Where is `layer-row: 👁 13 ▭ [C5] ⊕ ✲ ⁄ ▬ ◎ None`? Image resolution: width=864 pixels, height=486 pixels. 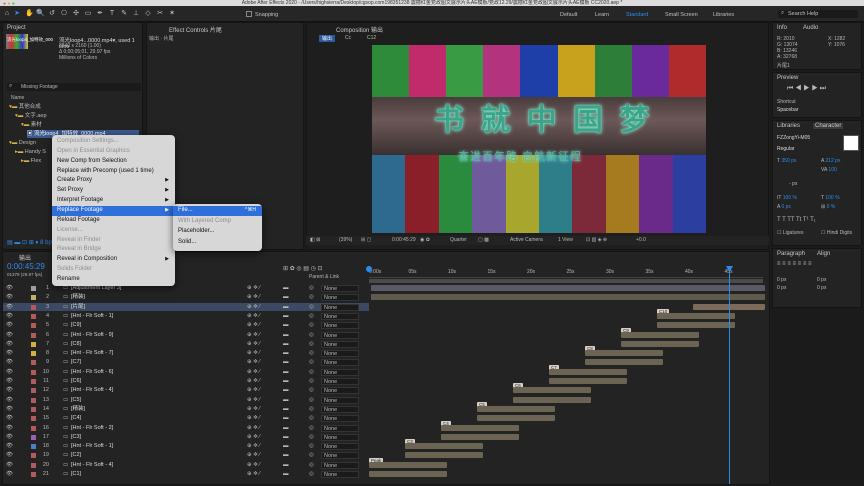 layer-row: 👁 13 ▭ [C5] ⊕ ✲ ⁄ ▬ ◎ None is located at coordinates (186, 400).